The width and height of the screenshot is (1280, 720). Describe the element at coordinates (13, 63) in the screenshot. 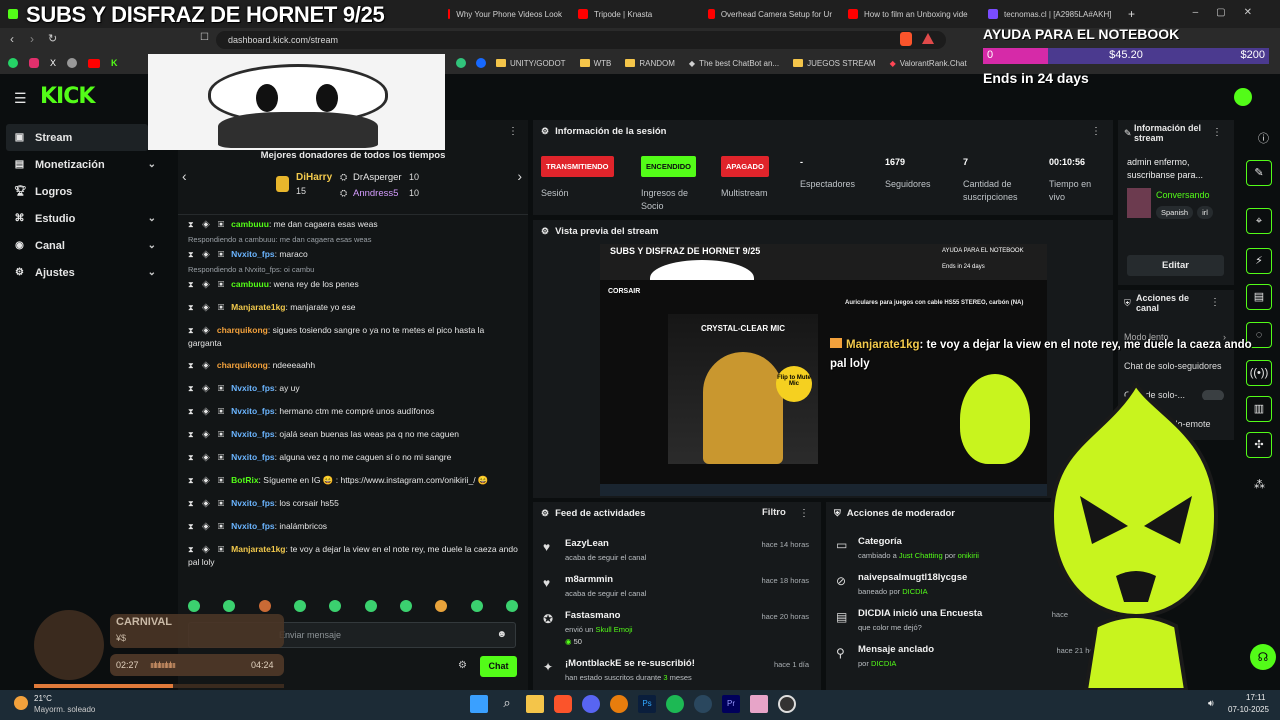

I see `whatsapp-icon` at that location.